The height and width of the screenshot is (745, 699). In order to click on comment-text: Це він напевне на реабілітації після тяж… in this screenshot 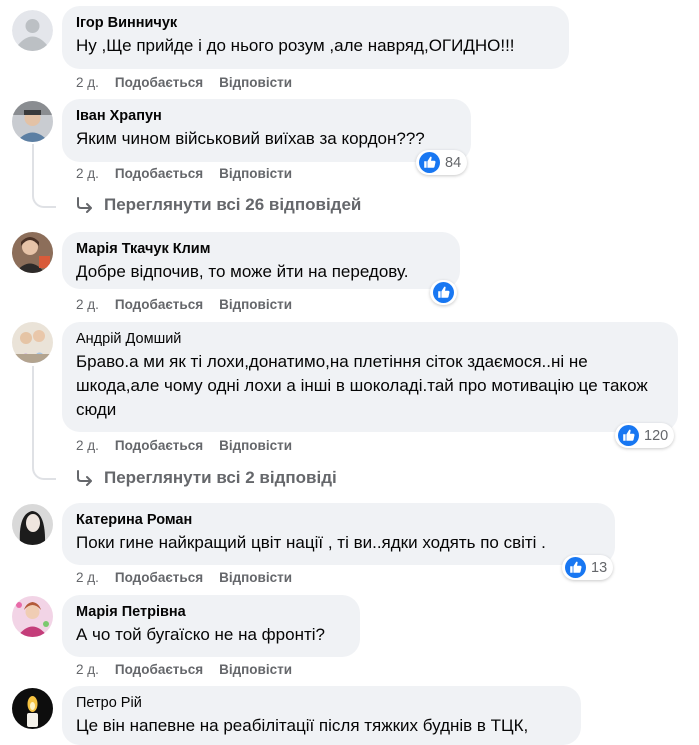, I will do `click(302, 725)`.